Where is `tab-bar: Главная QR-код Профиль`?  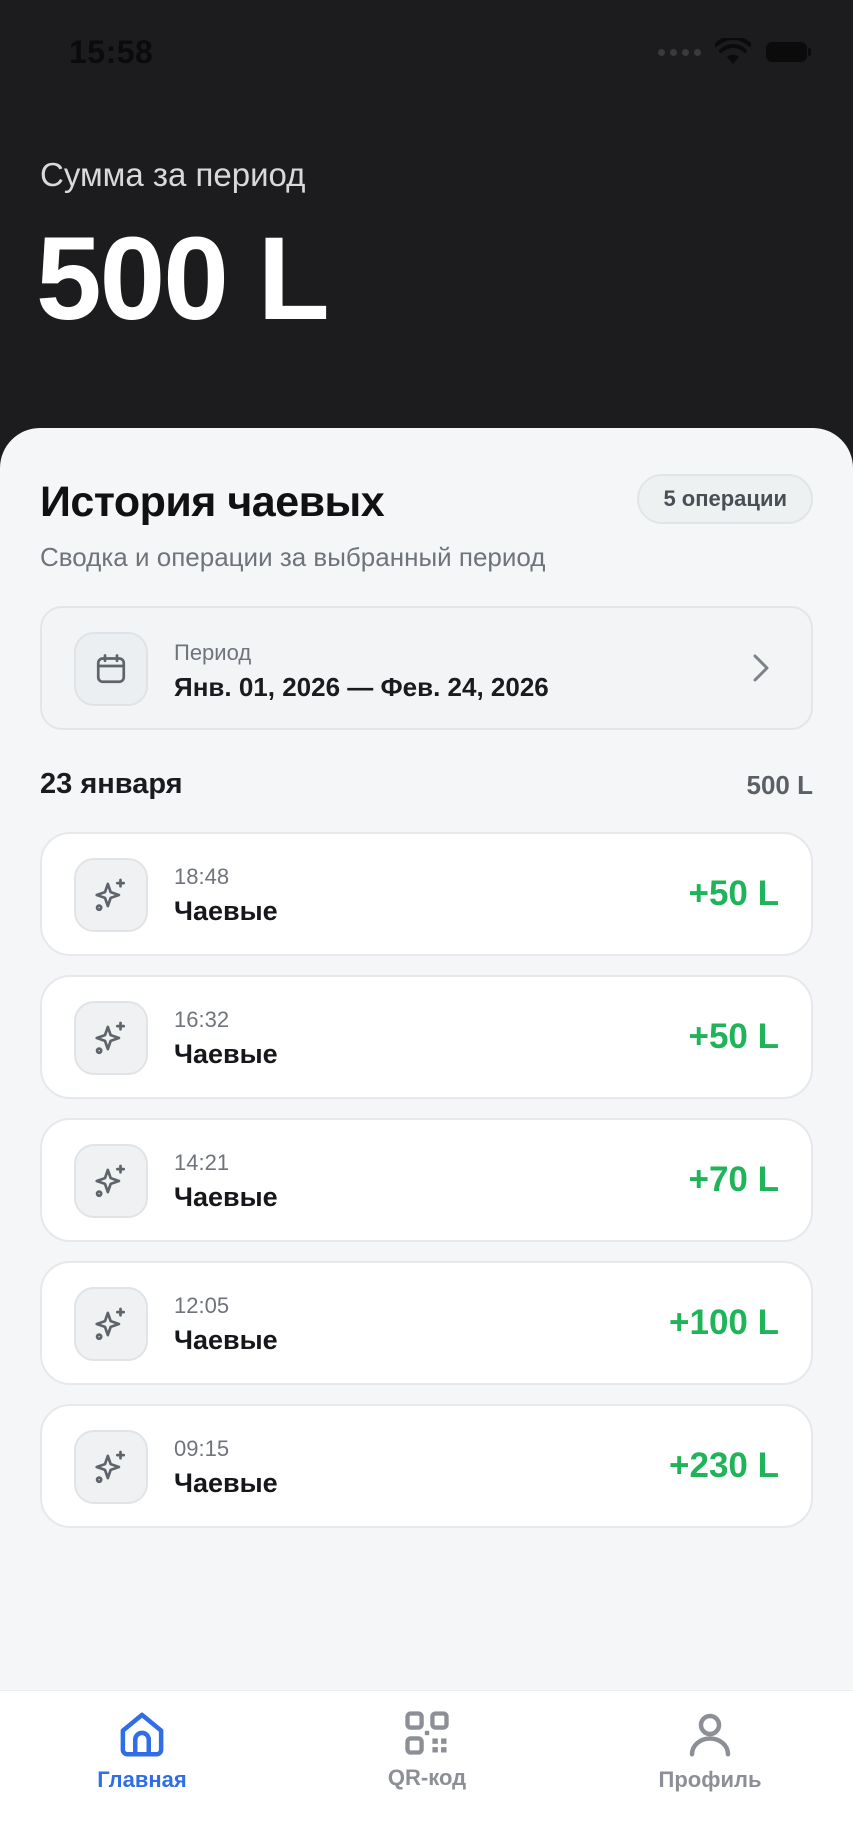
tab-bar: Главная QR-код Профиль is located at coordinates (426, 1767).